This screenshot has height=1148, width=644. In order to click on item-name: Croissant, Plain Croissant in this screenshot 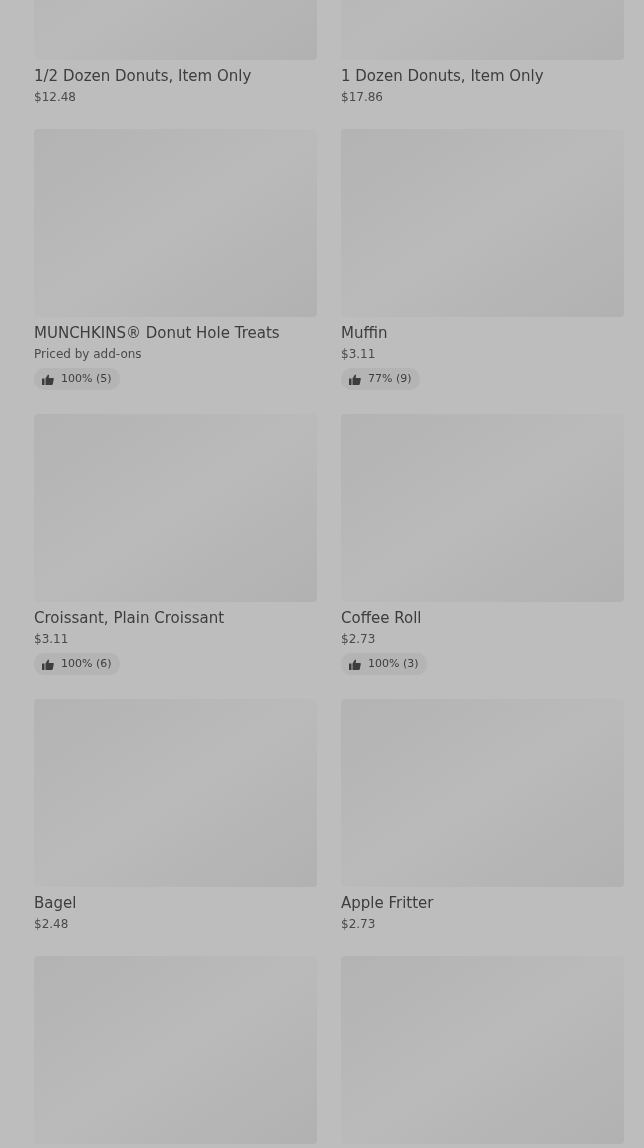, I will do `click(130, 618)`.